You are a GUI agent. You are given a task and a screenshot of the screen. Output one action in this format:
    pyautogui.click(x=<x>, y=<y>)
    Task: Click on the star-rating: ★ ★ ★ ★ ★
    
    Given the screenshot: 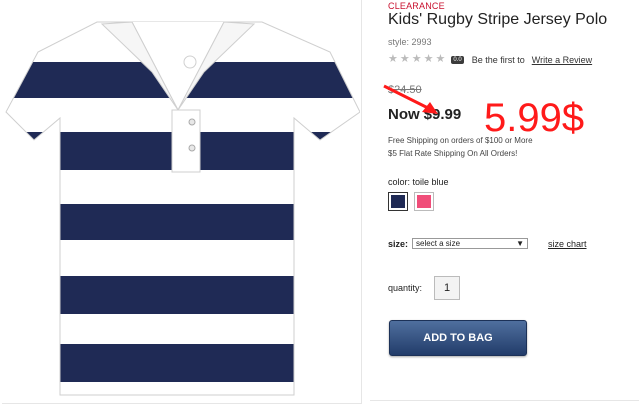 What is the action you would take?
    pyautogui.click(x=416, y=59)
    